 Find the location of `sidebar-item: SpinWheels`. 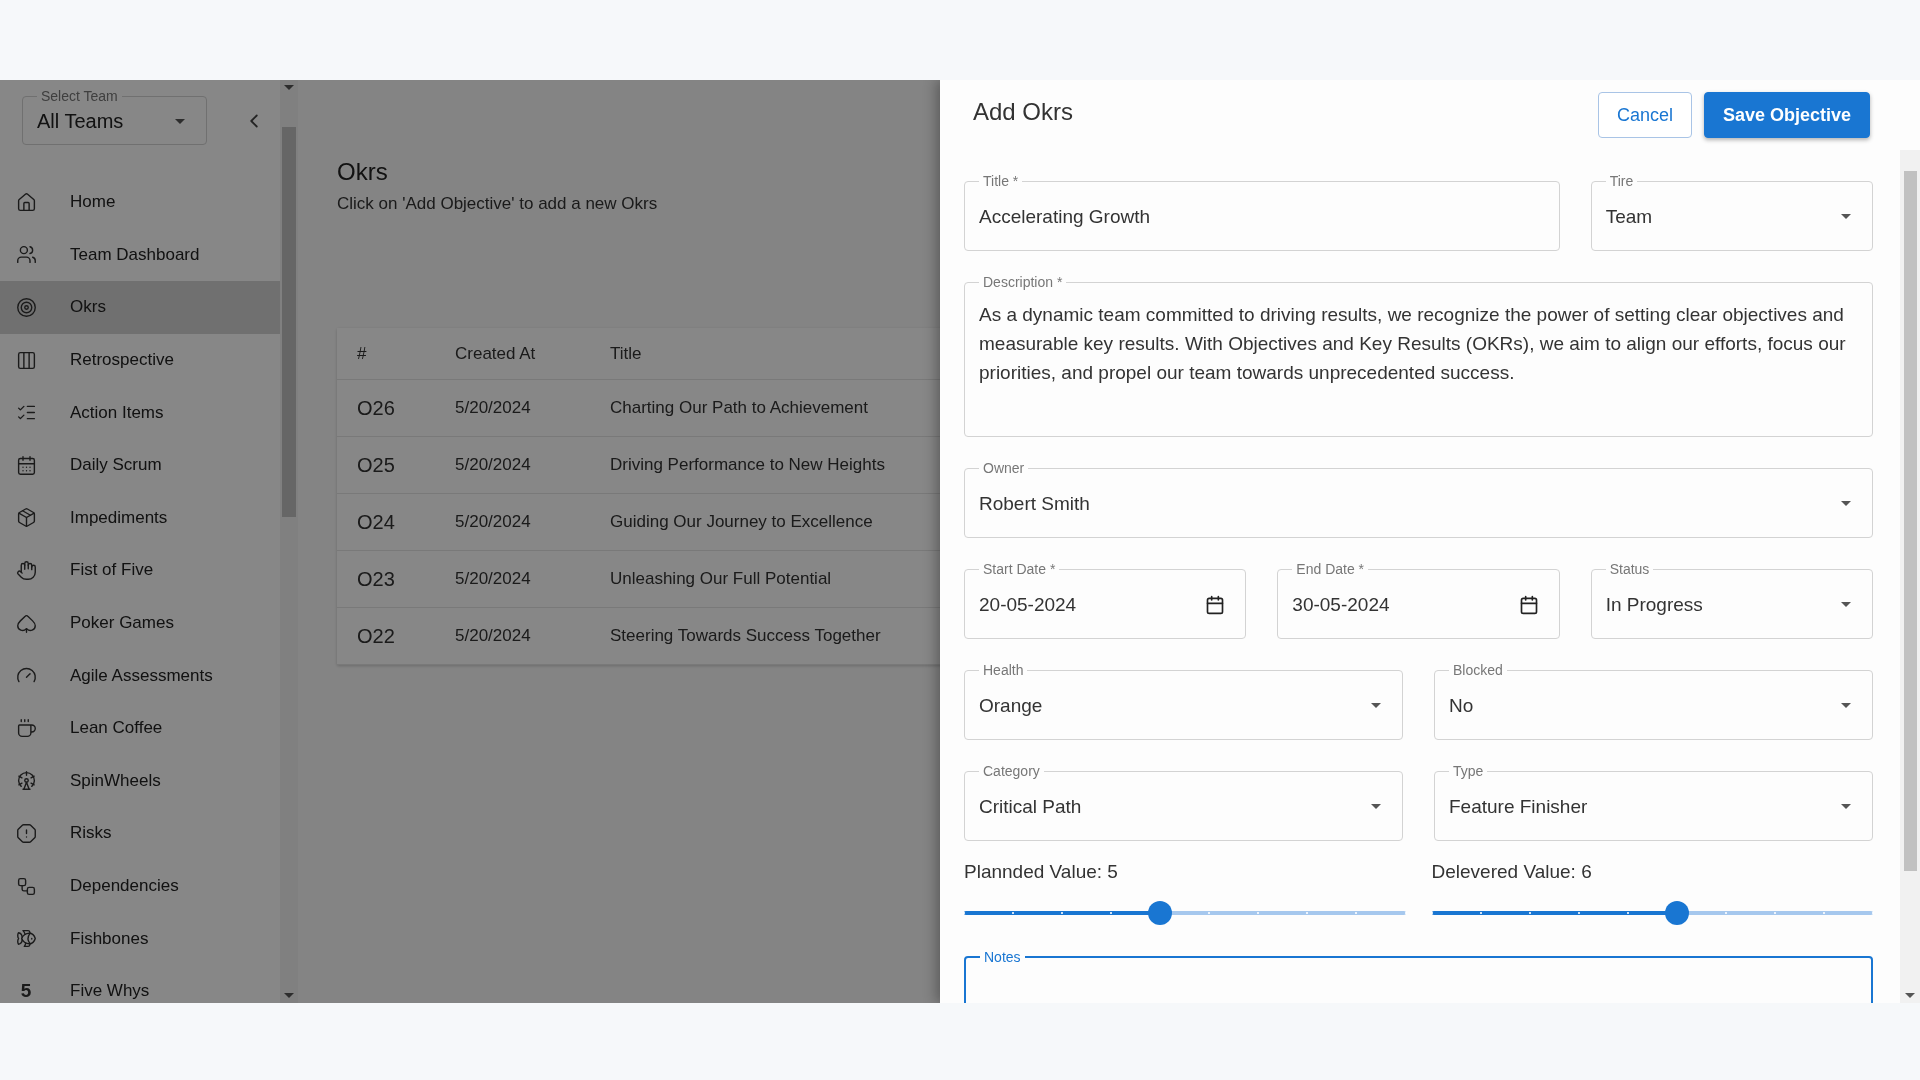

sidebar-item: SpinWheels is located at coordinates (140, 781).